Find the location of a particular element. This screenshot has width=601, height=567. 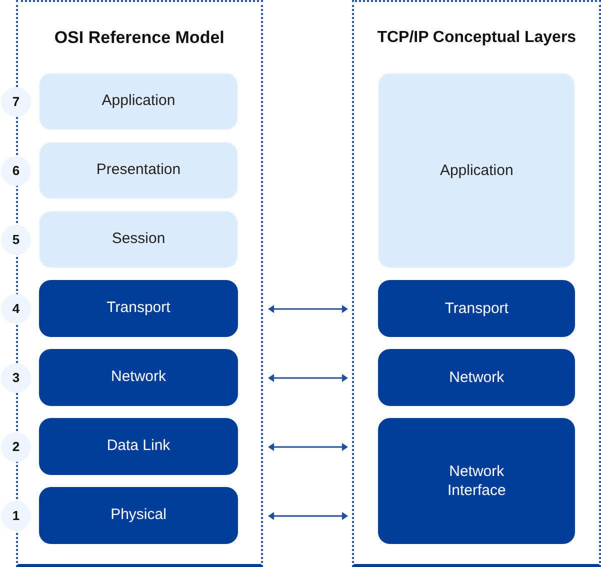

layer-box: Presentation is located at coordinates (138, 170).